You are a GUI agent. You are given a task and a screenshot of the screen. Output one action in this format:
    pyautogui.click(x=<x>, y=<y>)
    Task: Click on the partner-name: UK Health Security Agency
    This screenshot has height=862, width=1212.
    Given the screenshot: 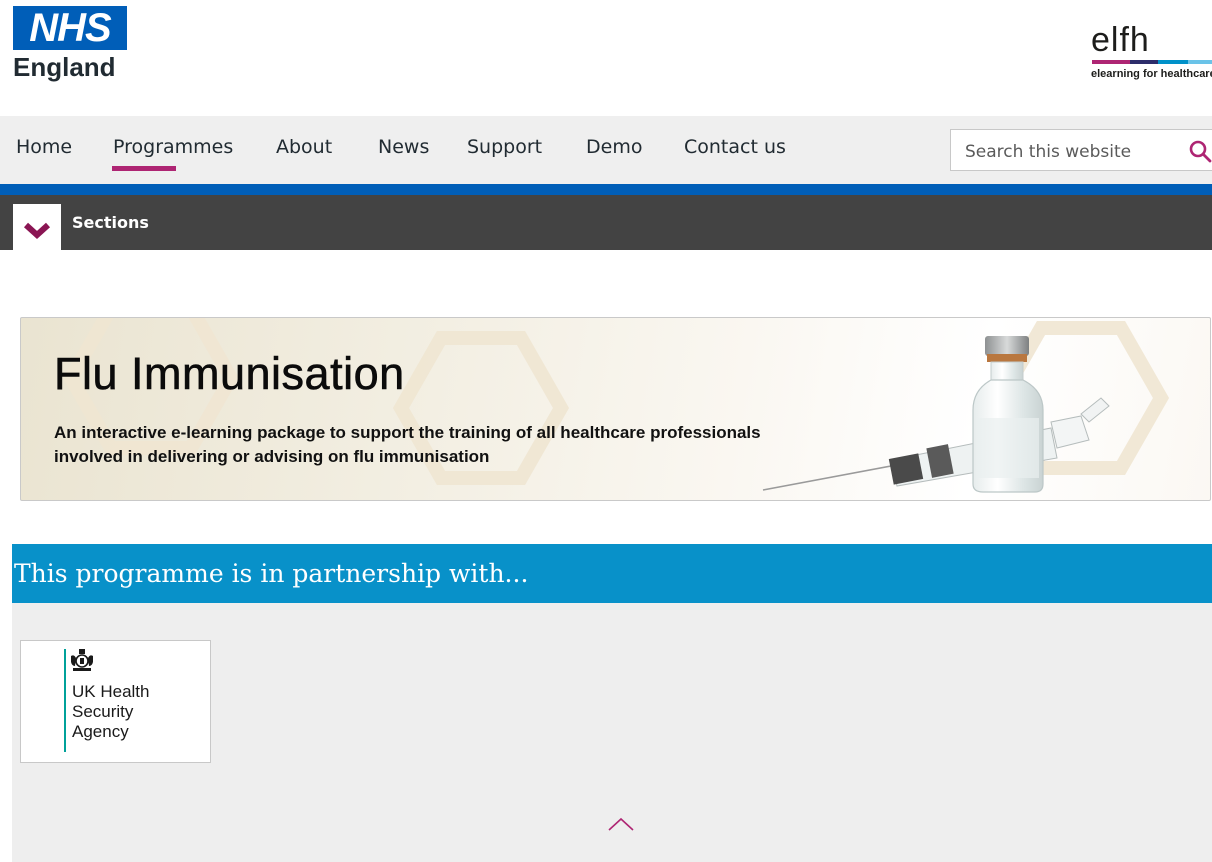 What is the action you would take?
    pyautogui.click(x=137, y=712)
    